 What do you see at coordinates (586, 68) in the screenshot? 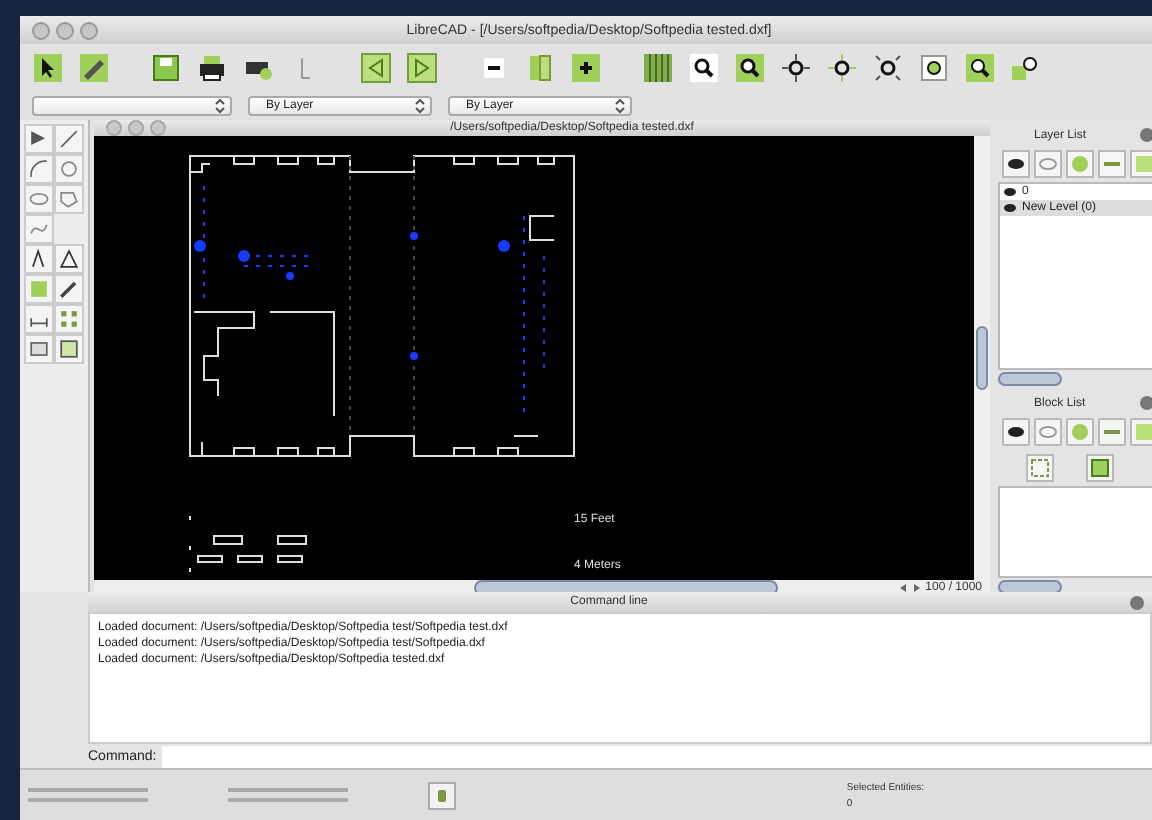
I see `plus-icon` at bounding box center [586, 68].